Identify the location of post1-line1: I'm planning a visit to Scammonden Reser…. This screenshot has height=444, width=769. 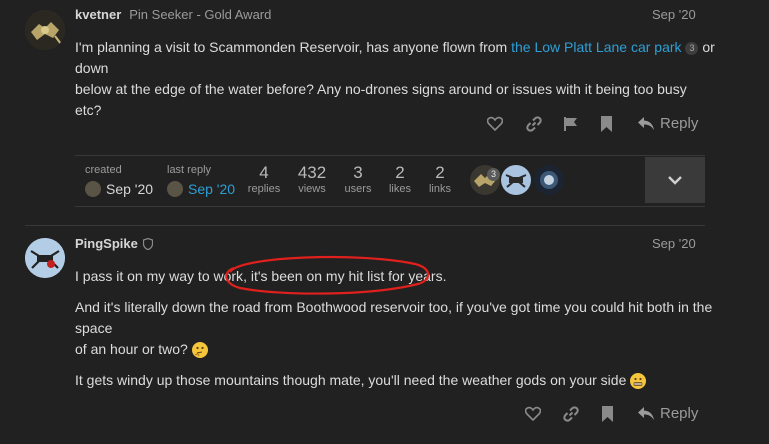
(395, 58).